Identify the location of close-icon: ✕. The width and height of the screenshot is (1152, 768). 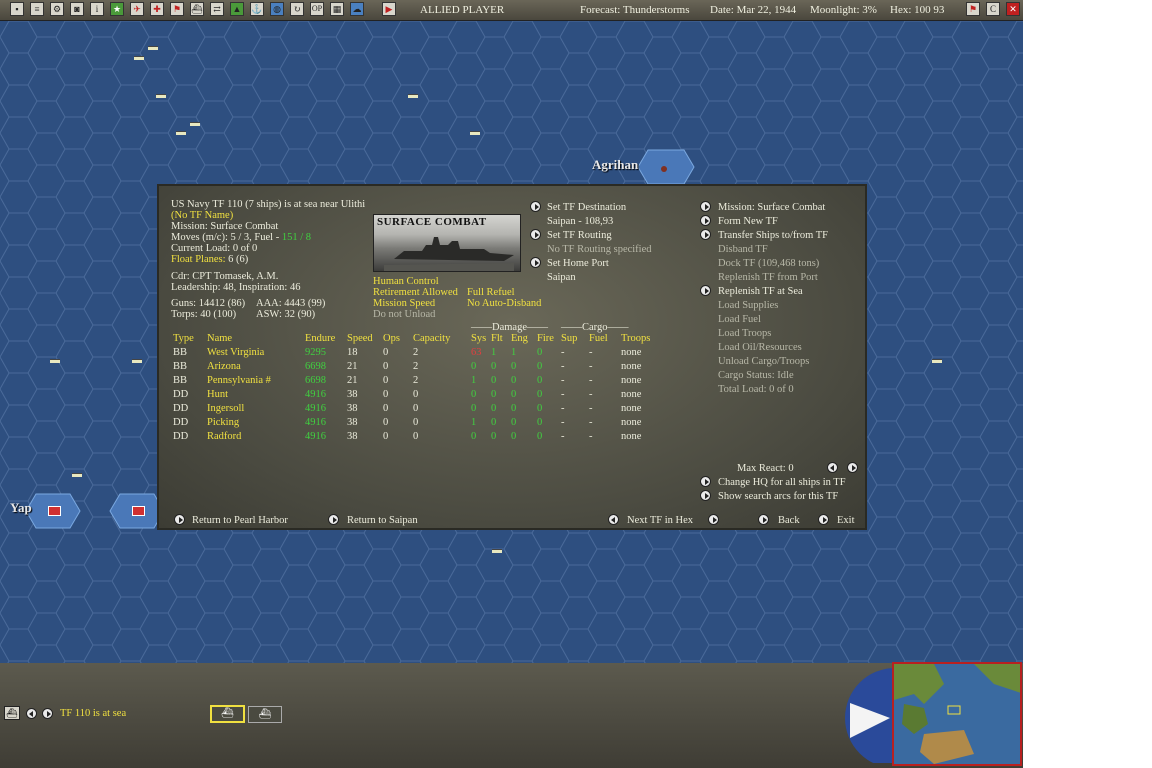
(1013, 9).